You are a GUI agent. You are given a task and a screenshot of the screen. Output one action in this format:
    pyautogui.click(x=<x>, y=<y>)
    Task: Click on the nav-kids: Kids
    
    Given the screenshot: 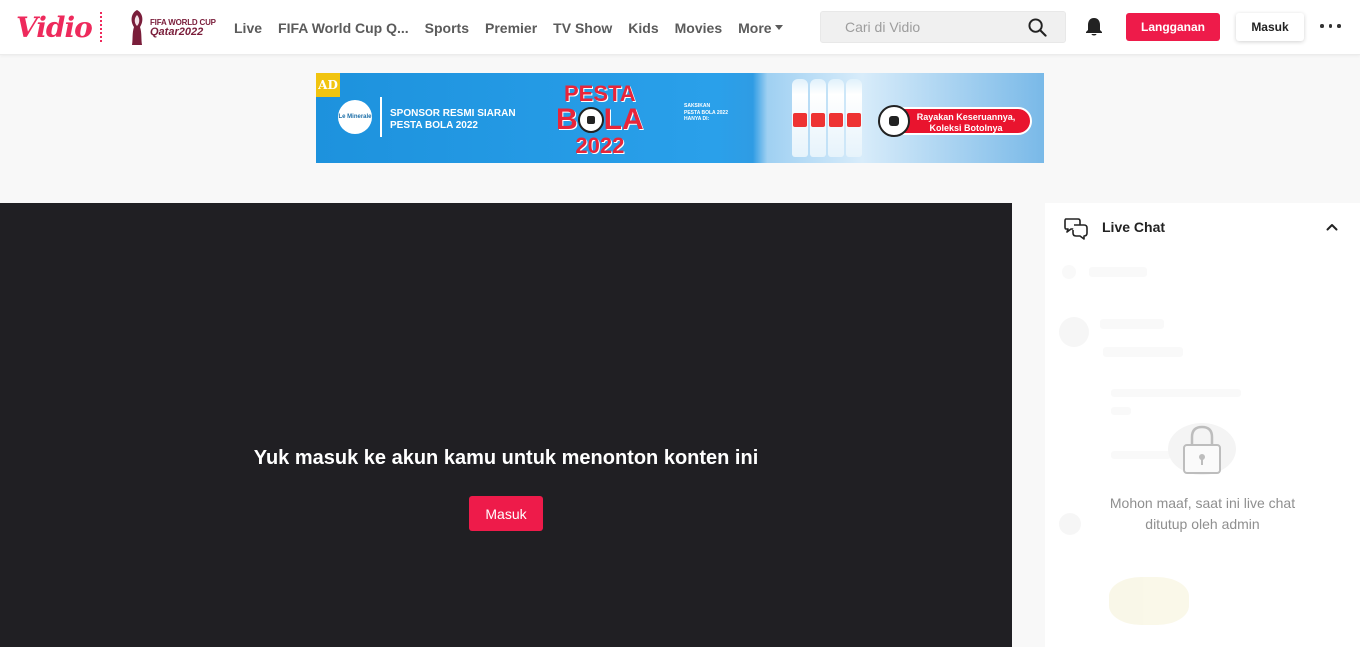 What is the action you would take?
    pyautogui.click(x=643, y=28)
    